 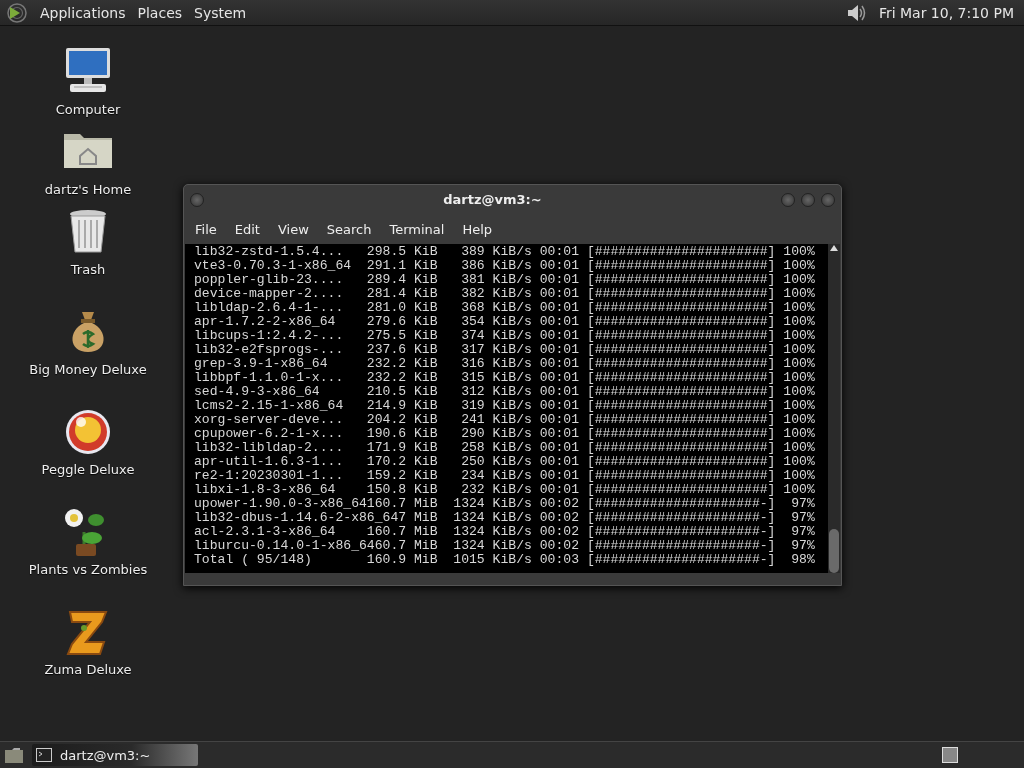 I want to click on terminal-line: lib32-dbus-1.14.6-2-x86_647 MiB 1324 KiB/s 00:02 [#####################-] 97%, so click(x=504, y=518).